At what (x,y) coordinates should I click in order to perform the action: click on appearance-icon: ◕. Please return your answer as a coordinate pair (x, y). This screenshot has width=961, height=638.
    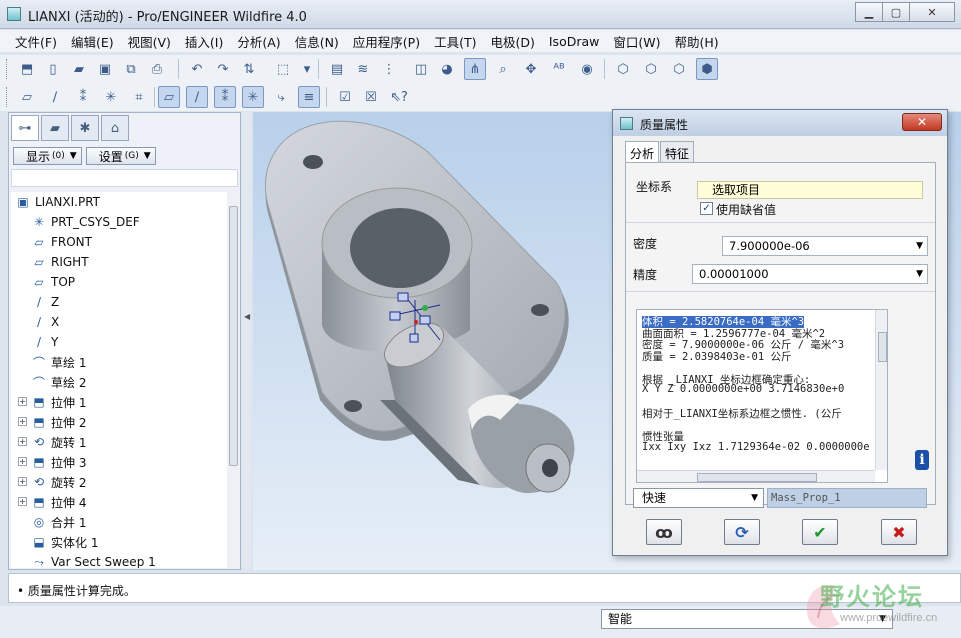
    Looking at the image, I should click on (447, 69).